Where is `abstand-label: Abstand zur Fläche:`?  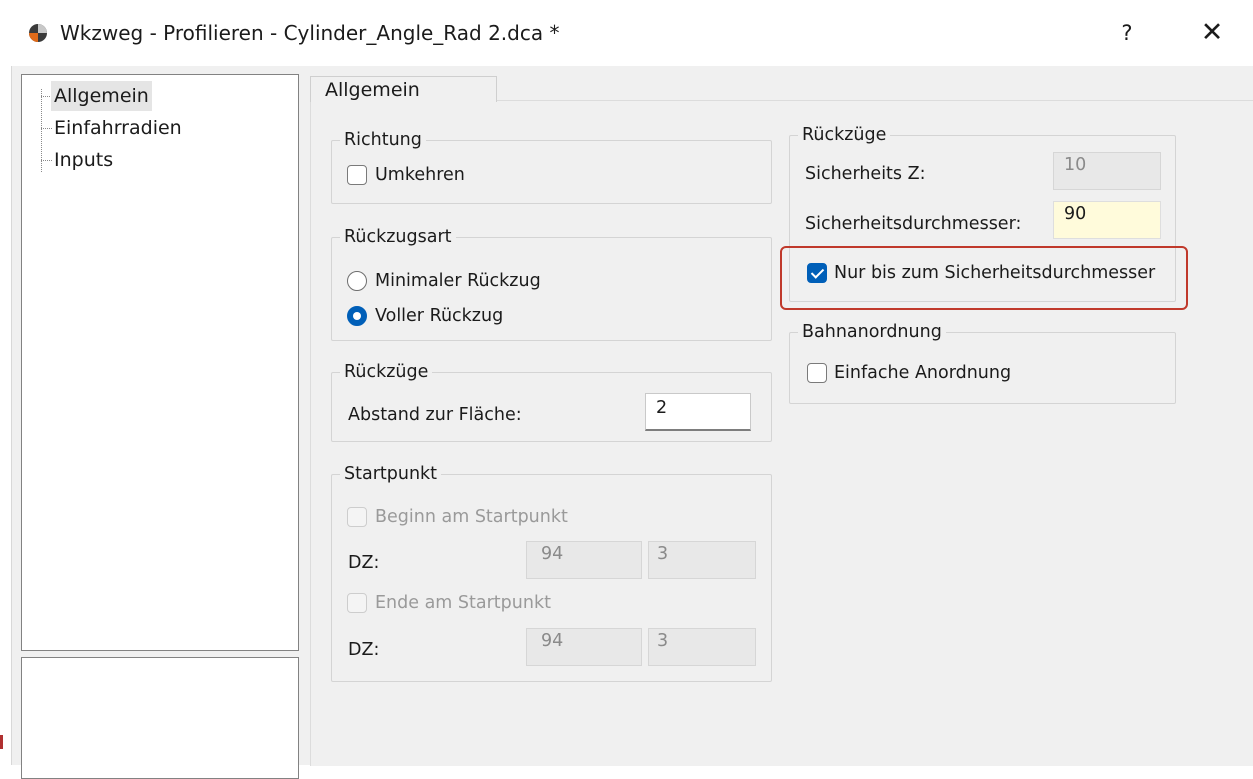
abstand-label: Abstand zur Fläche: is located at coordinates (435, 415).